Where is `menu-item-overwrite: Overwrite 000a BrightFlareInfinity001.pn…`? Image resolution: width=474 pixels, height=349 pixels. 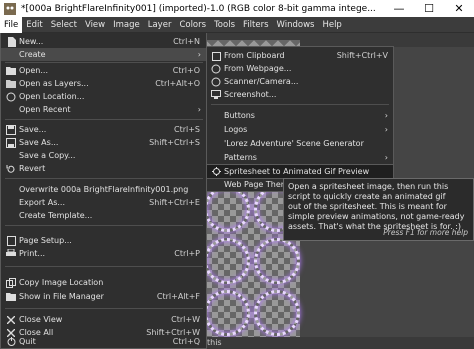
menu-item-overwrite: Overwrite 000a BrightFlareInfinity001.pn… is located at coordinates (103, 189).